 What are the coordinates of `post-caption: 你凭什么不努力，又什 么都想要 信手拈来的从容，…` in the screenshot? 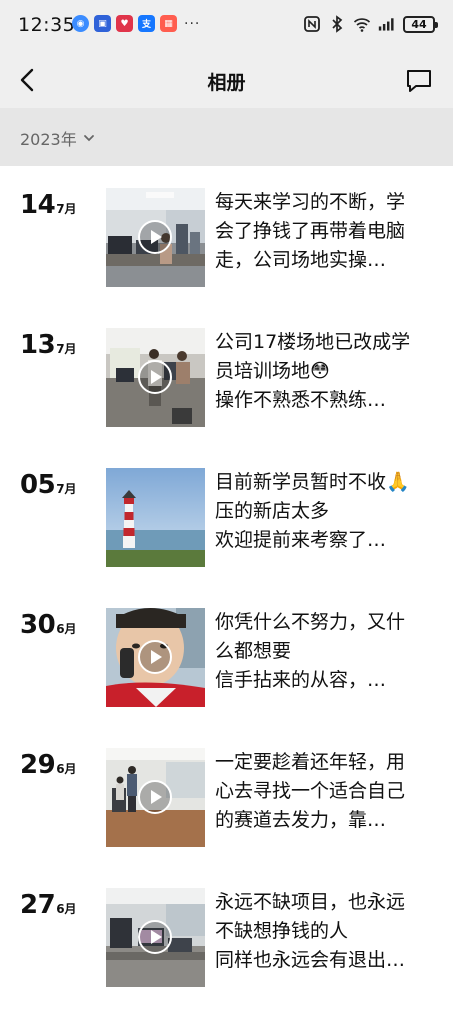 It's located at (310, 651).